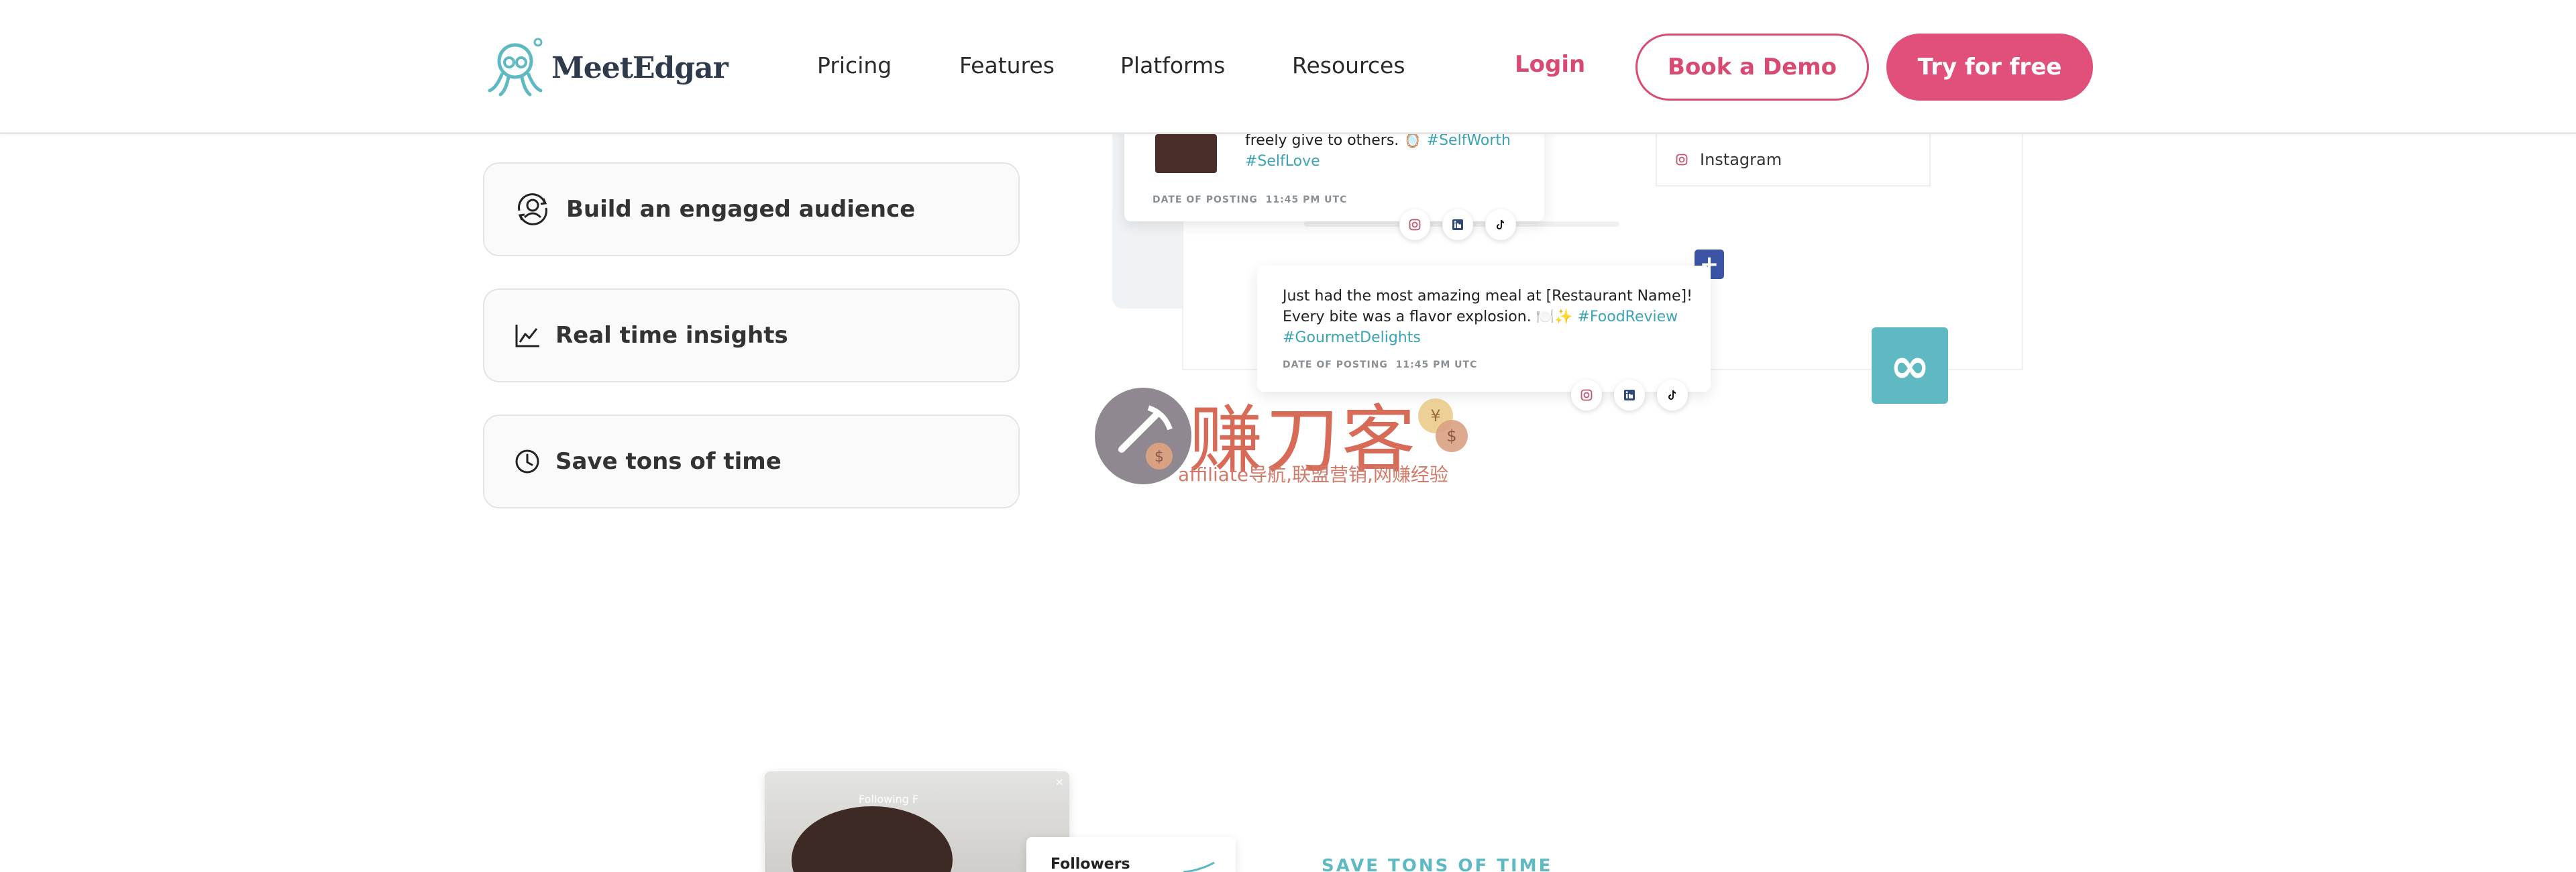 This screenshot has height=872, width=2576. Describe the element at coordinates (640, 67) in the screenshot. I see `logo-text: MeetEdgar` at that location.